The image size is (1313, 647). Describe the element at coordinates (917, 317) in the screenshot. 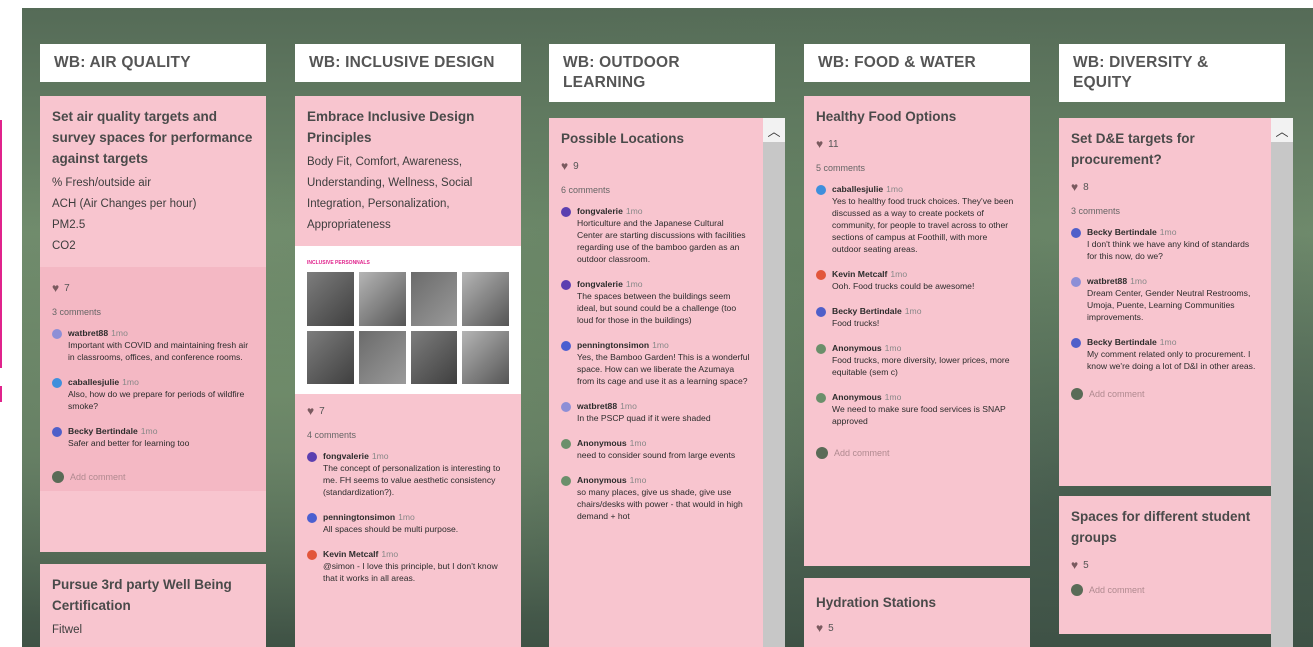

I see `comment: Becky Bertindale 1mo Food trucks!` at that location.